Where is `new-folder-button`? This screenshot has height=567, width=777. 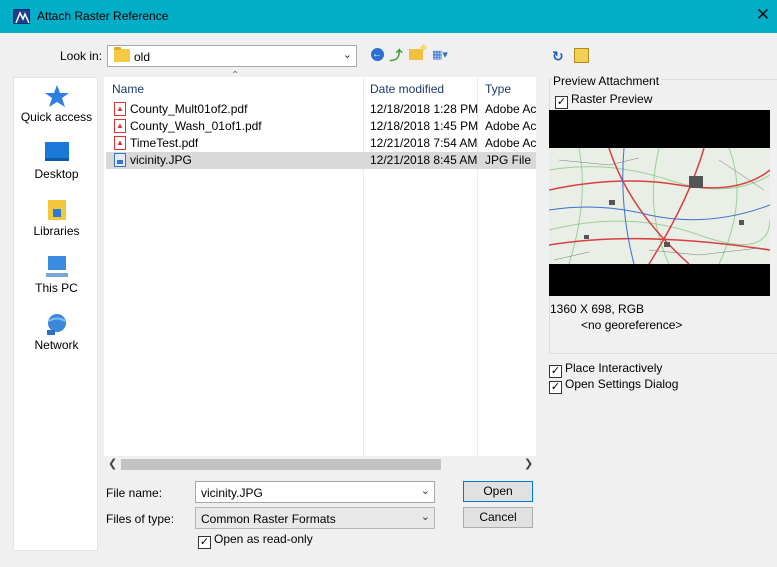 new-folder-button is located at coordinates (416, 54).